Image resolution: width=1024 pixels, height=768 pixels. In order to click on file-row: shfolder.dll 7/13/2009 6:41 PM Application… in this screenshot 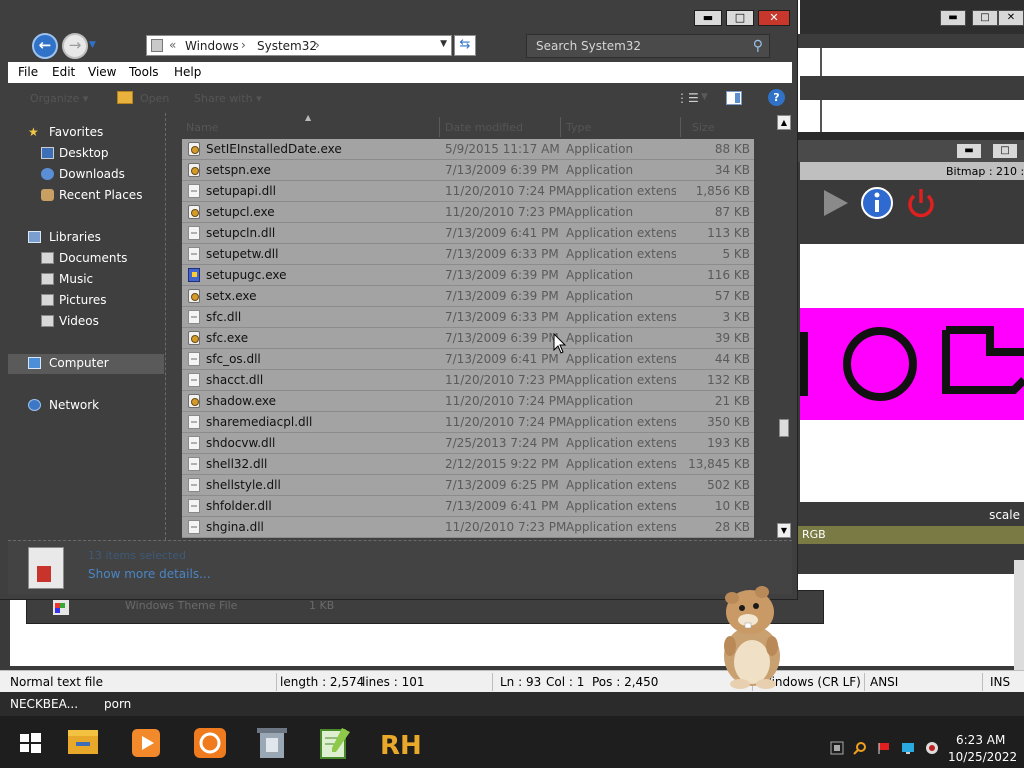, I will do `click(468, 506)`.